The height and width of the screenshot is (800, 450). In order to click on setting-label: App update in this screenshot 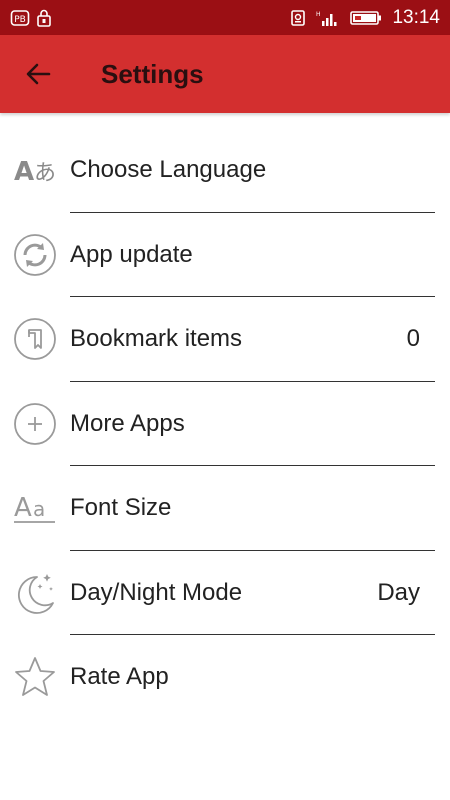, I will do `click(131, 254)`.